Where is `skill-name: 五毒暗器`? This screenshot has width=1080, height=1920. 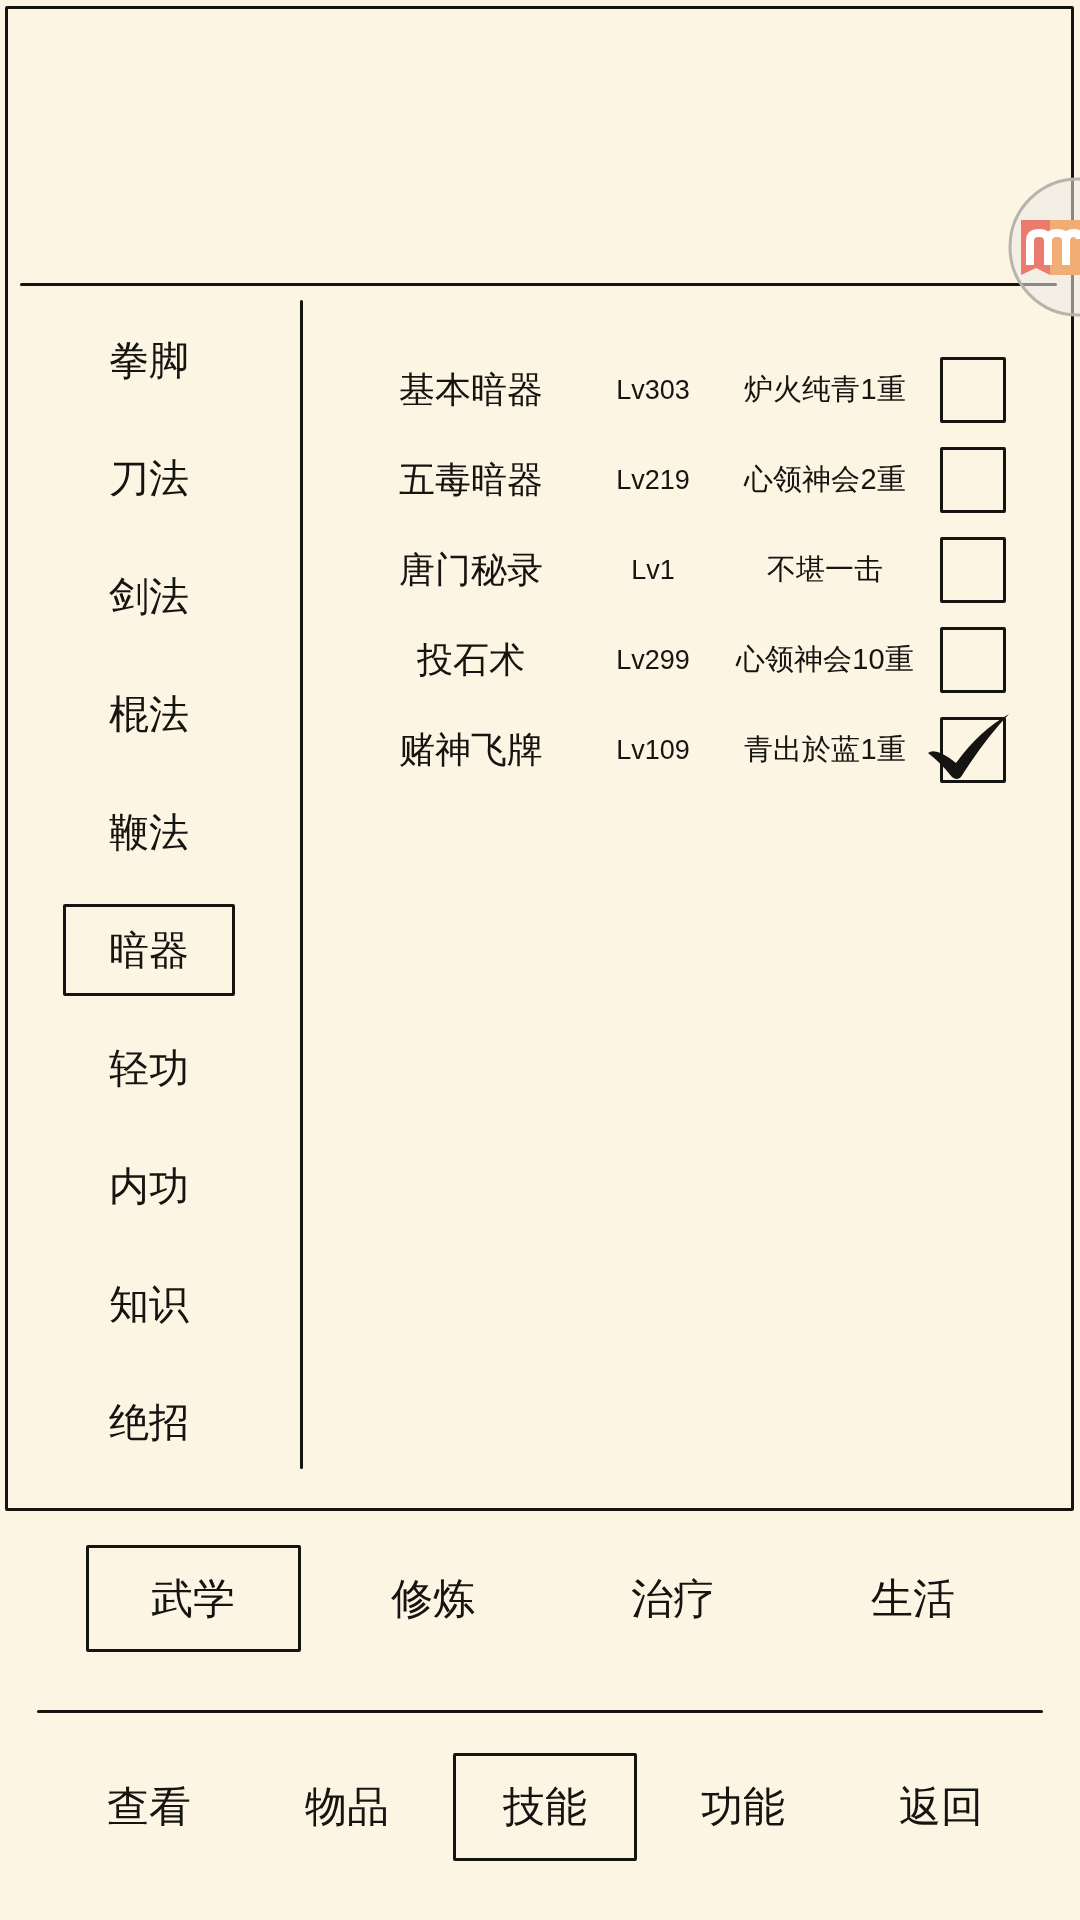
skill-name: 五毒暗器 is located at coordinates (471, 479).